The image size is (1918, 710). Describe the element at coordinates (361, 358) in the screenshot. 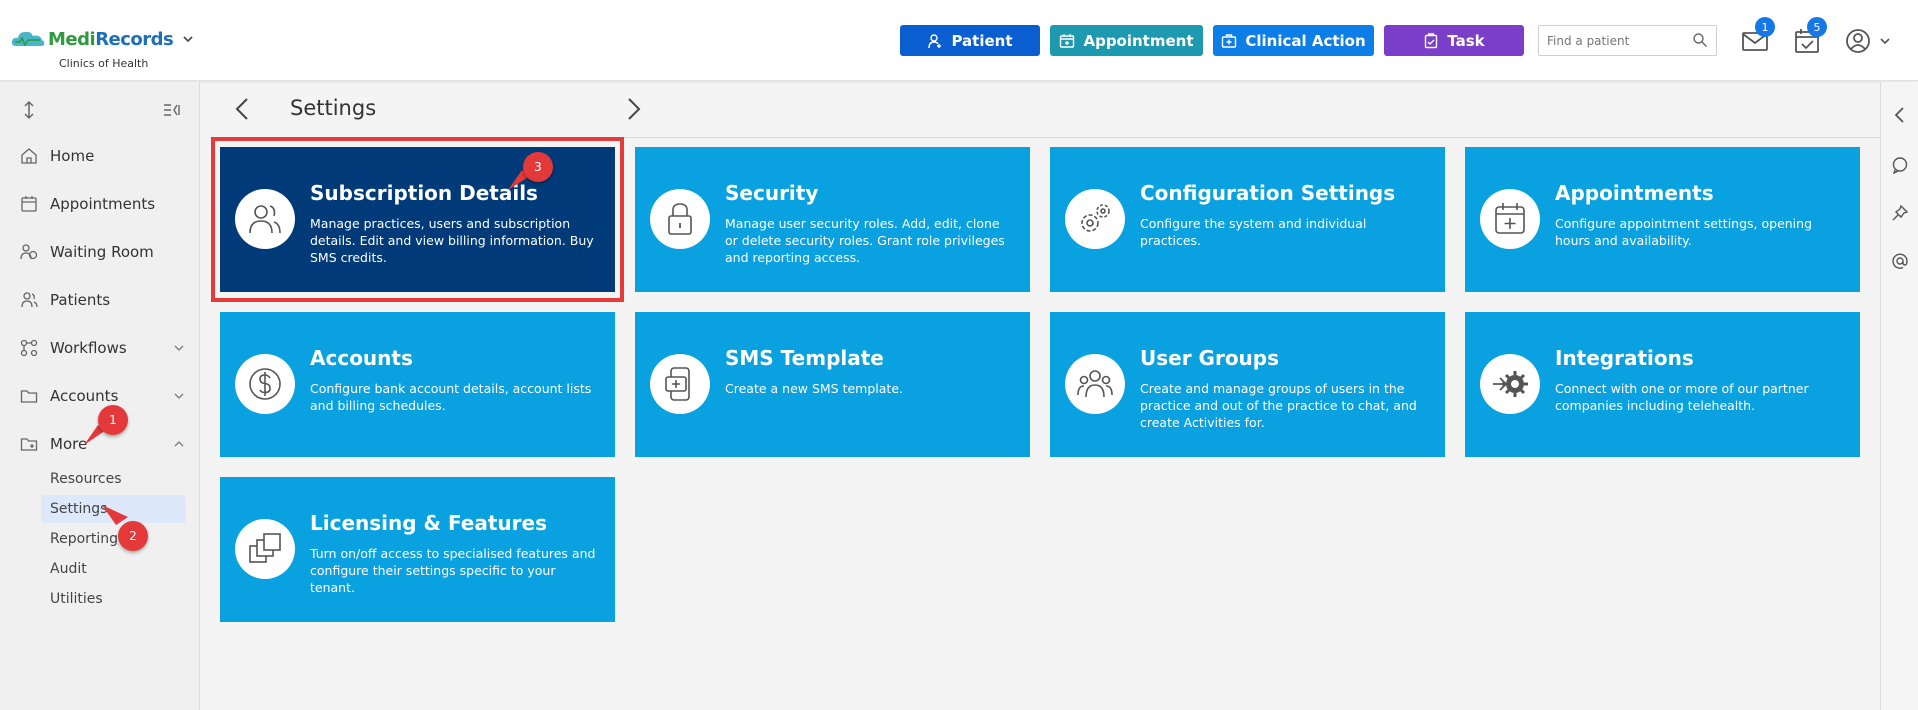

I see `tile-title: Accounts` at that location.